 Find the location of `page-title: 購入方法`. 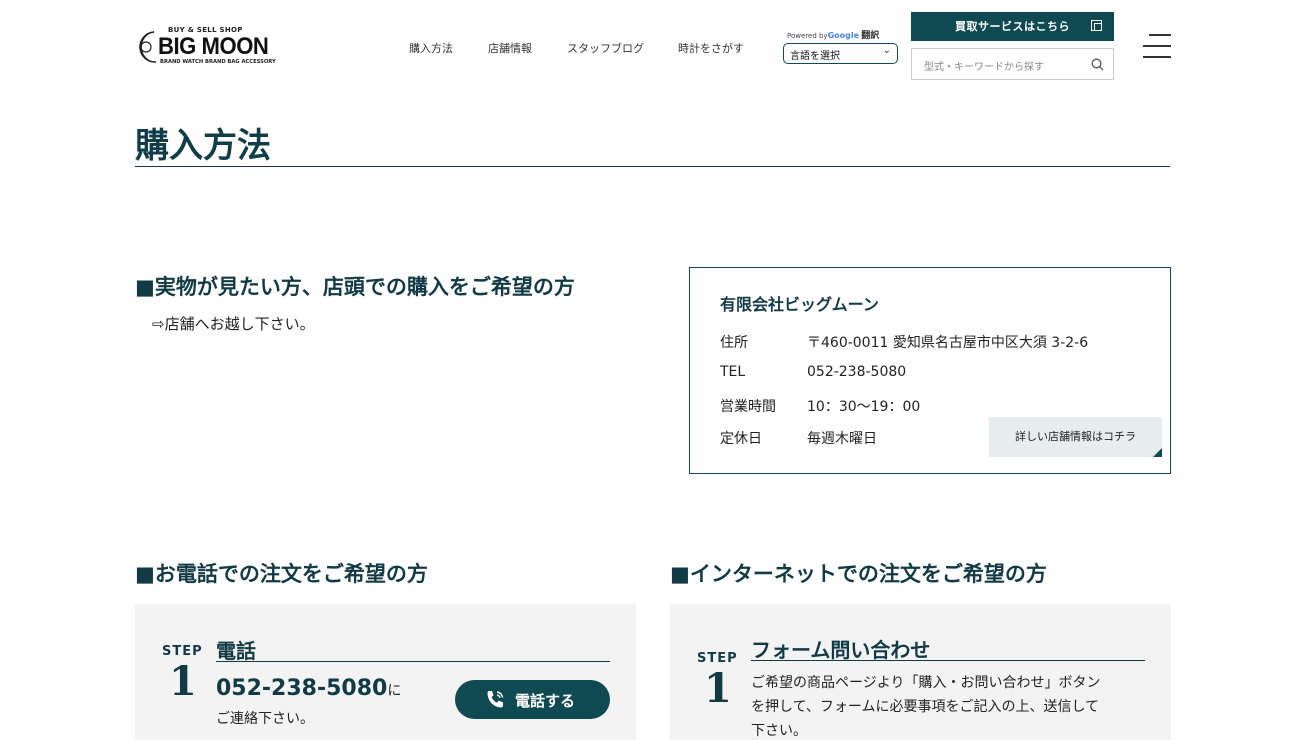

page-title: 購入方法 is located at coordinates (203, 146).